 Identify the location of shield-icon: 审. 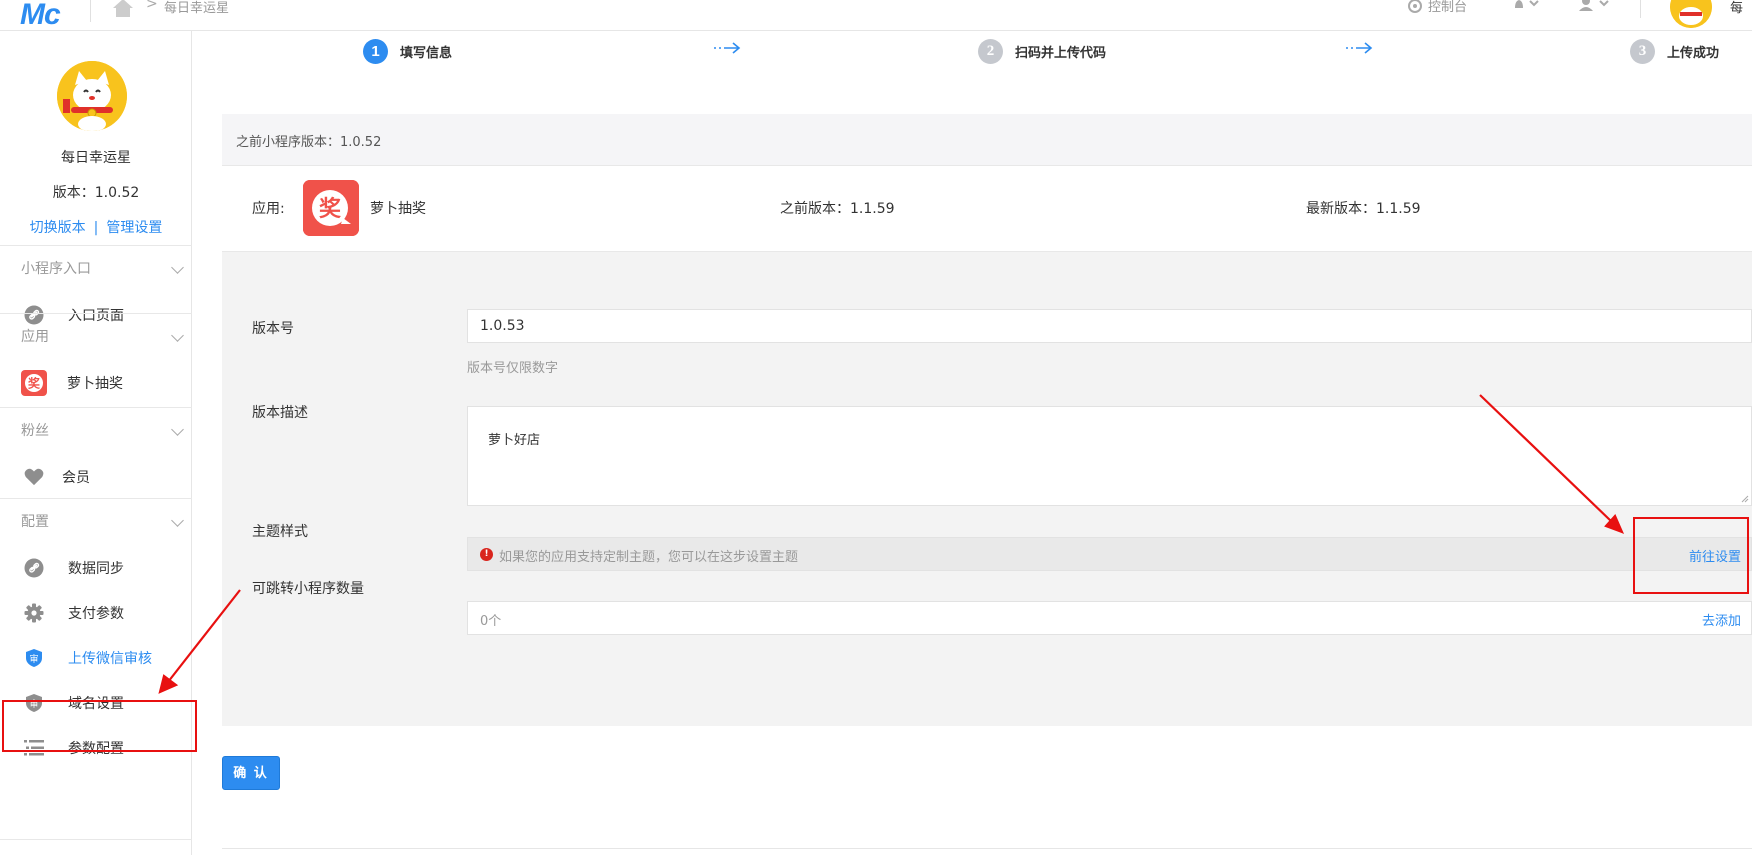
(34, 658).